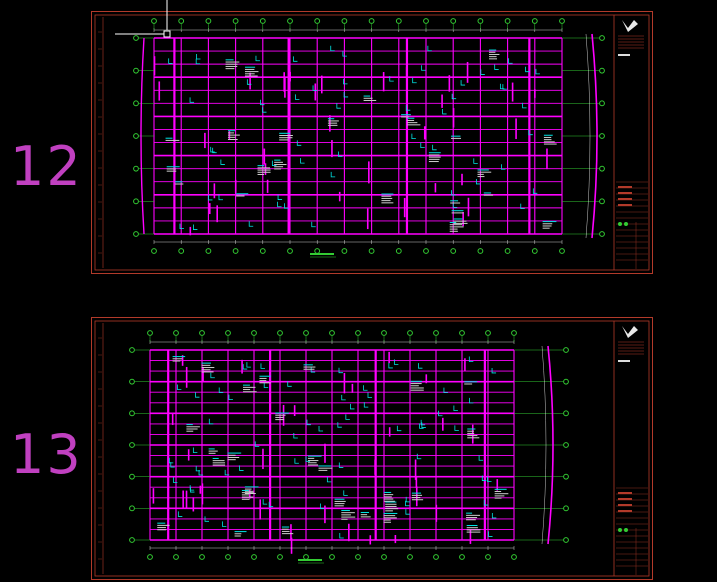  I want to click on sheet-number-12: 12, so click(46, 166).